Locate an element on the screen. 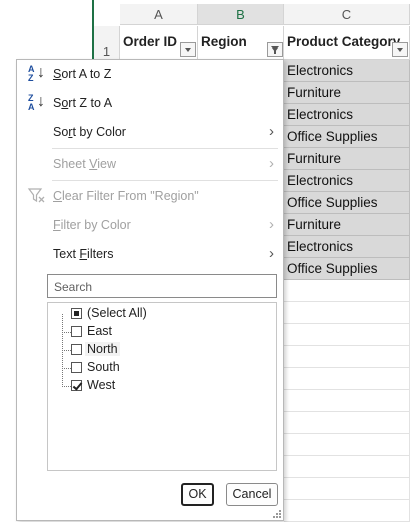  sort-by-color-item: Sort by Color › is located at coordinates (150, 132).